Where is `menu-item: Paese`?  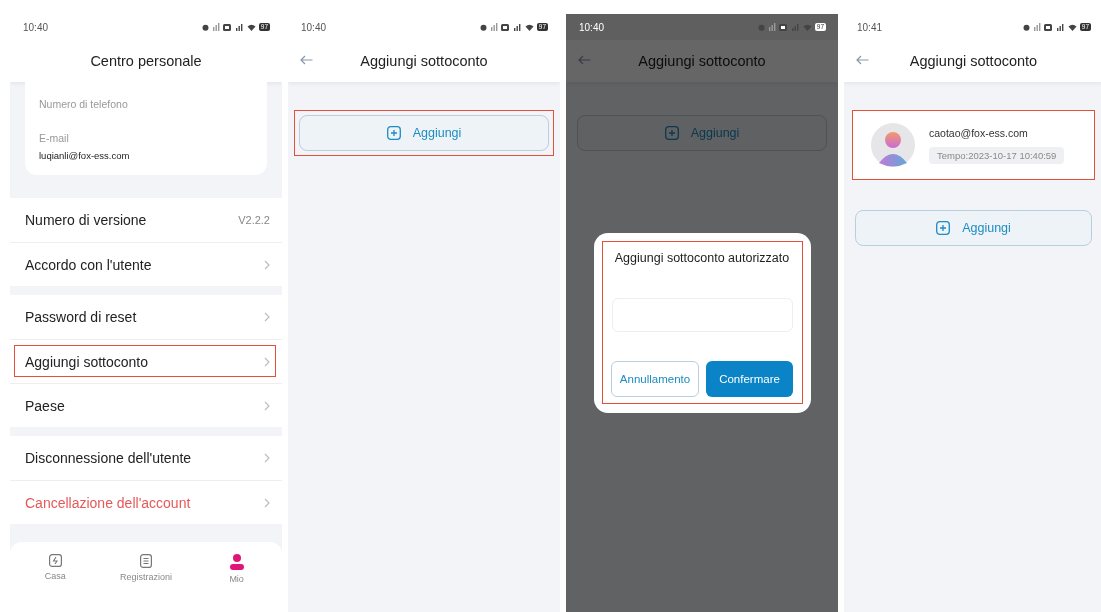
menu-item: Paese is located at coordinates (146, 405).